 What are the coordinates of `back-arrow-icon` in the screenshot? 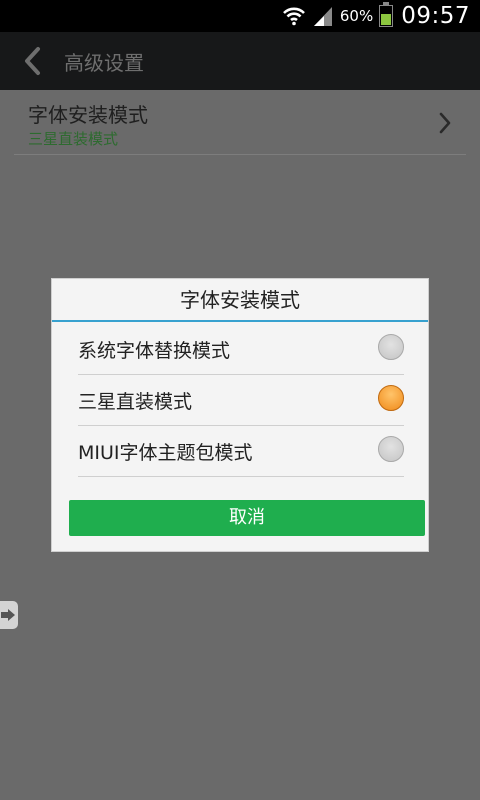 It's located at (33, 61).